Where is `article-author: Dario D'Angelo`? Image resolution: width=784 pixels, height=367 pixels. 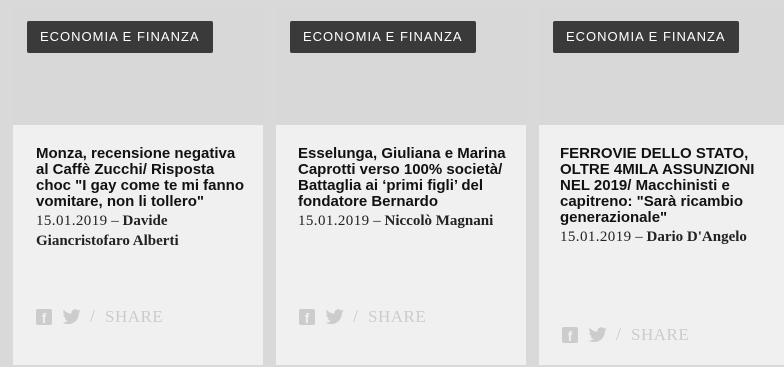 article-author: Dario D'Angelo is located at coordinates (697, 237).